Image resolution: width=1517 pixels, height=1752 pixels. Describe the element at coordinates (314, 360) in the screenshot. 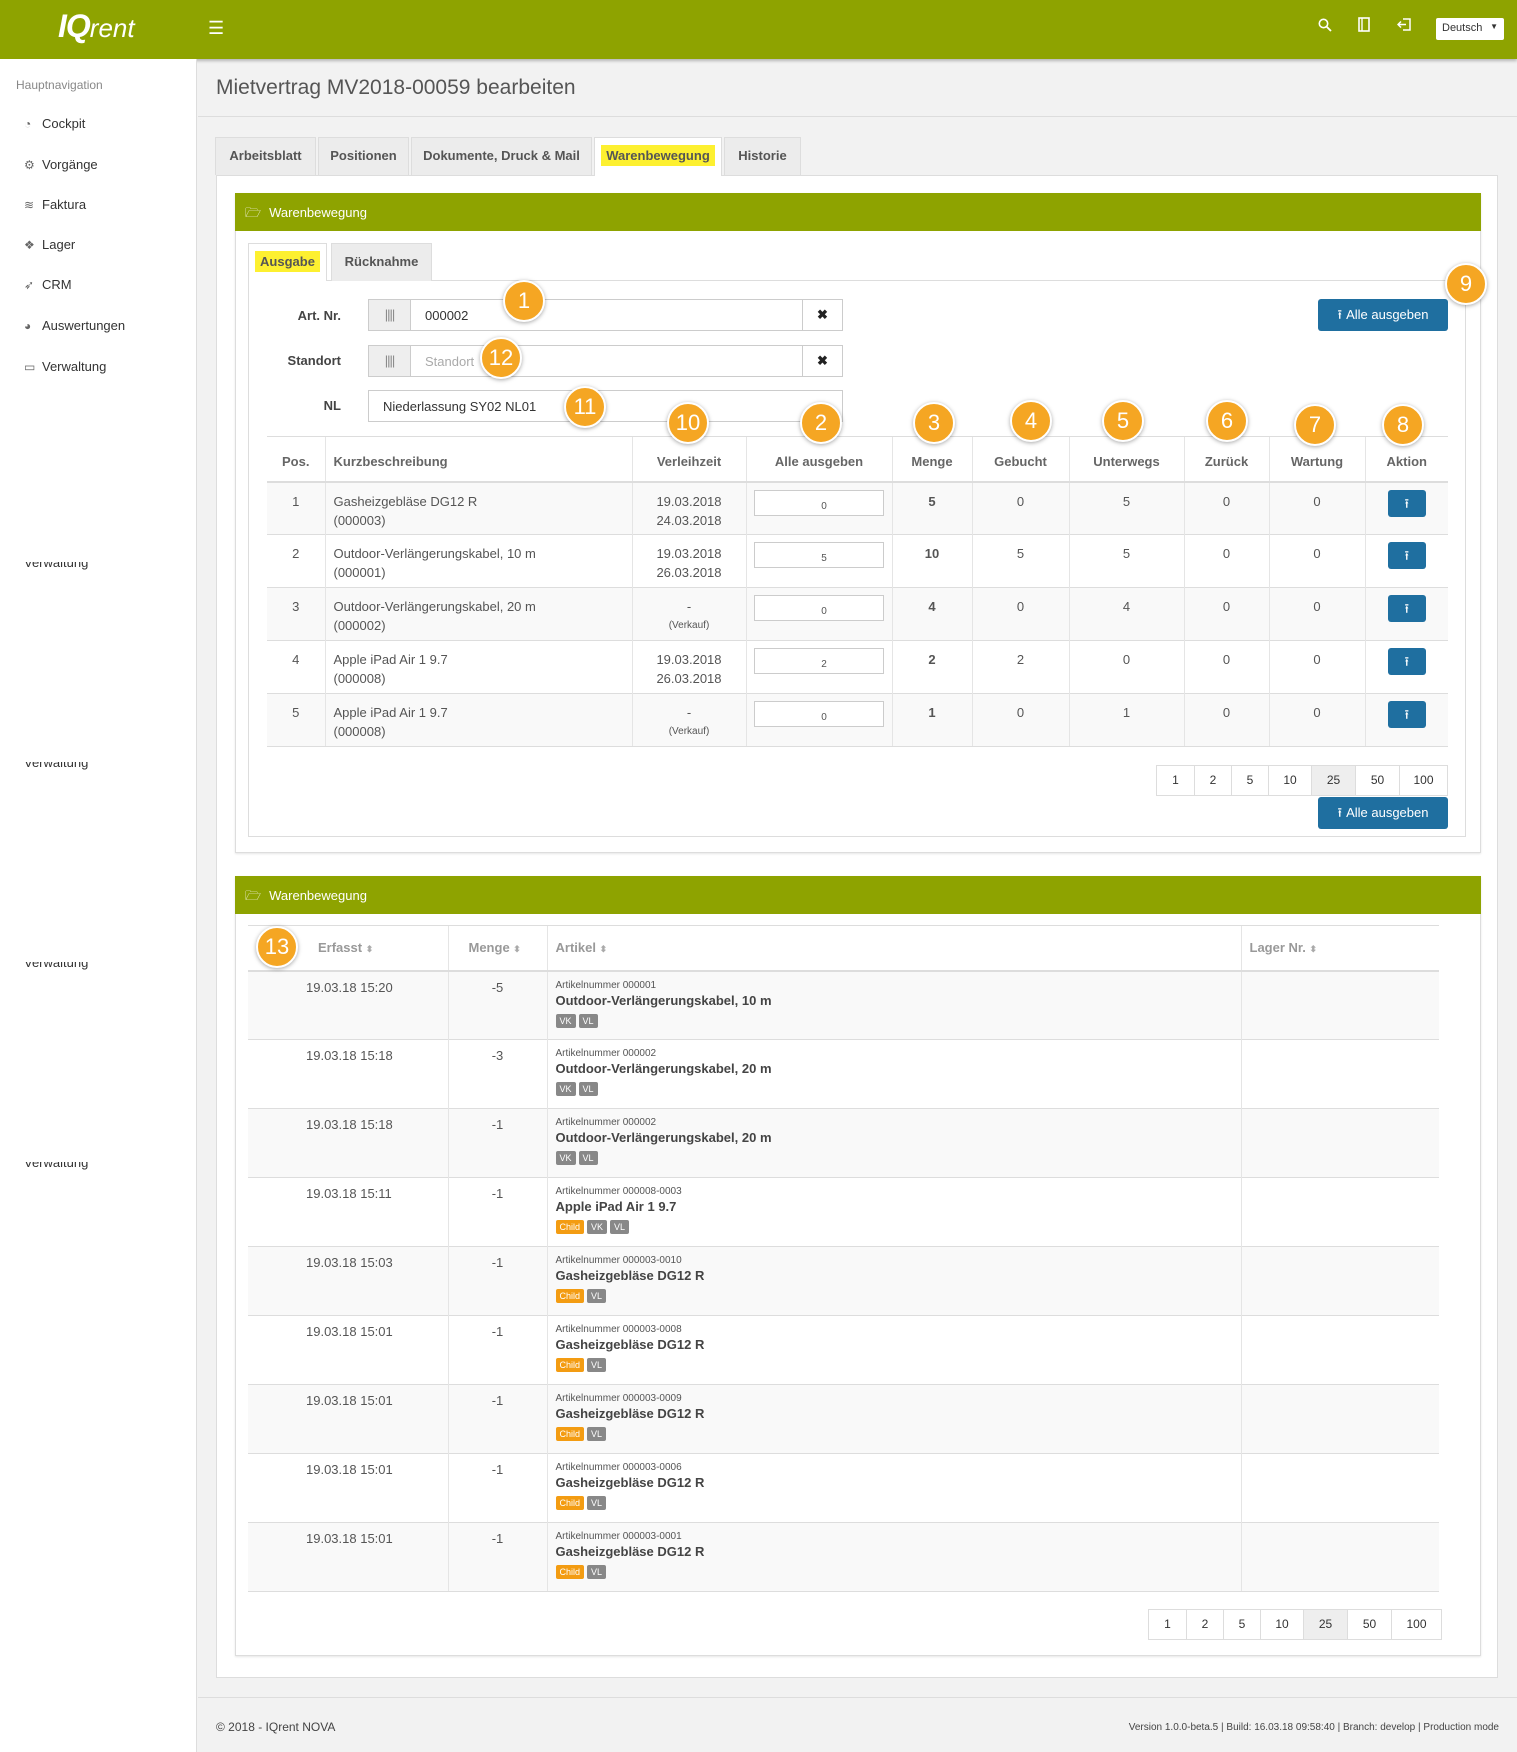

I see `standort-label: Standort` at that location.